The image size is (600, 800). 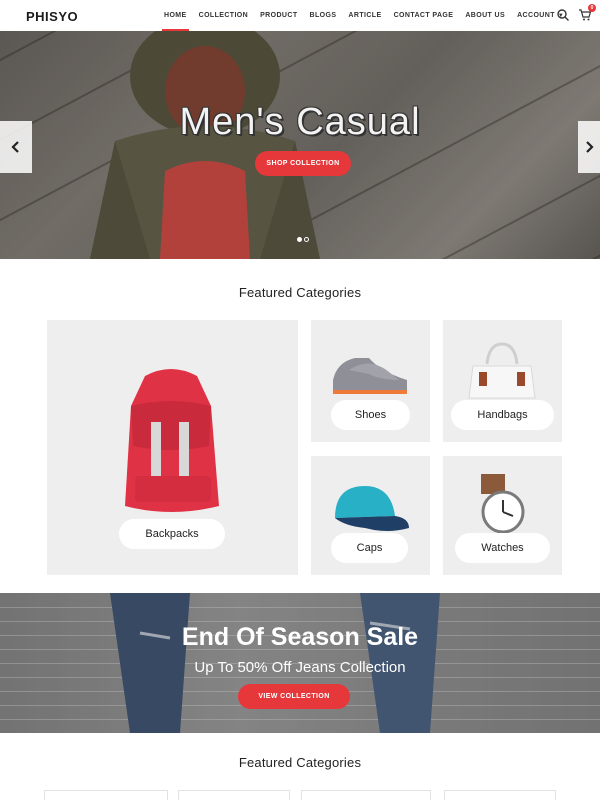 What do you see at coordinates (592, 8) in the screenshot?
I see `cart-count-badge: 0` at bounding box center [592, 8].